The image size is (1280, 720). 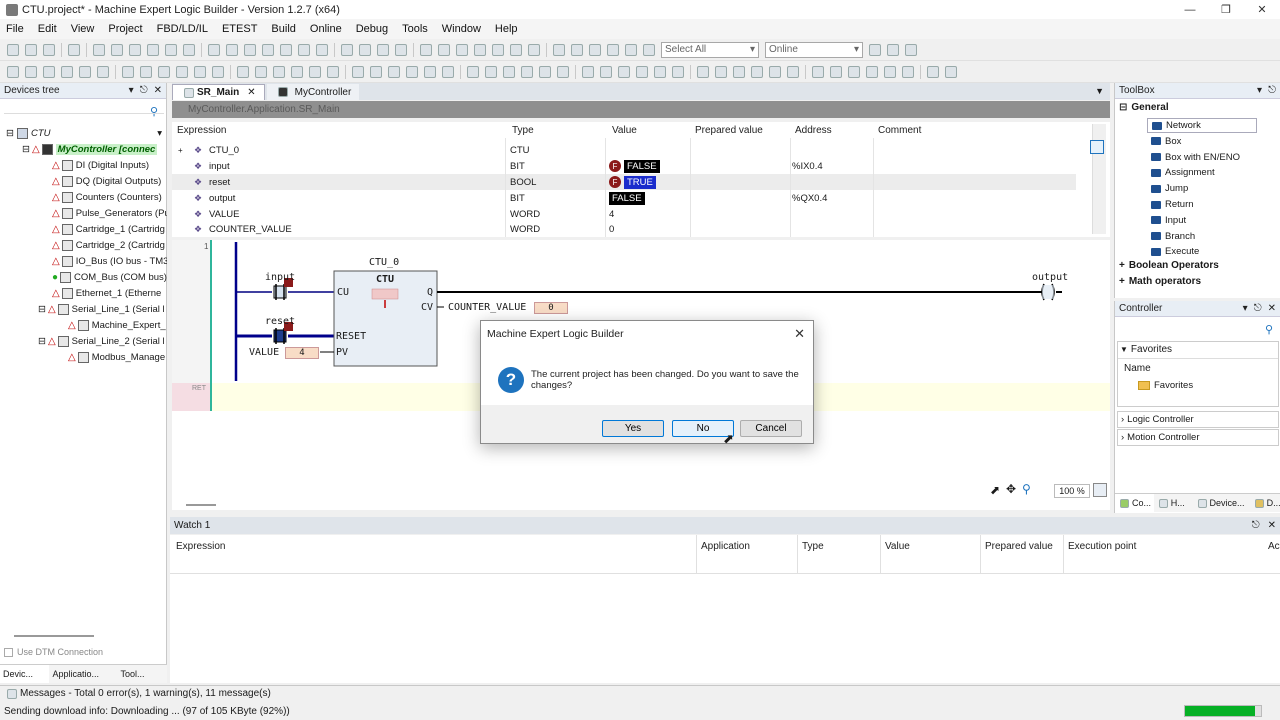 What do you see at coordinates (1168, 220) in the screenshot?
I see `toolbox-item: Input` at bounding box center [1168, 220].